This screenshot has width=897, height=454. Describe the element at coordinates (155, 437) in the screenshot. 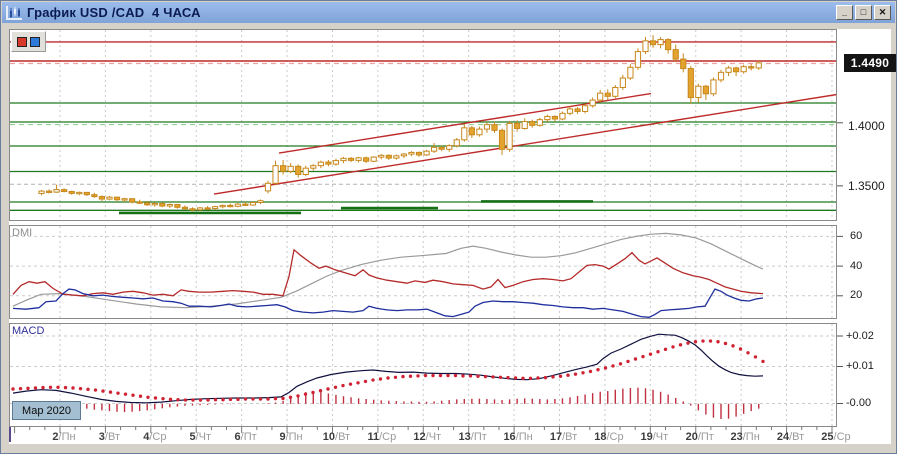

I see `time-axis-label: 4/Ср` at that location.